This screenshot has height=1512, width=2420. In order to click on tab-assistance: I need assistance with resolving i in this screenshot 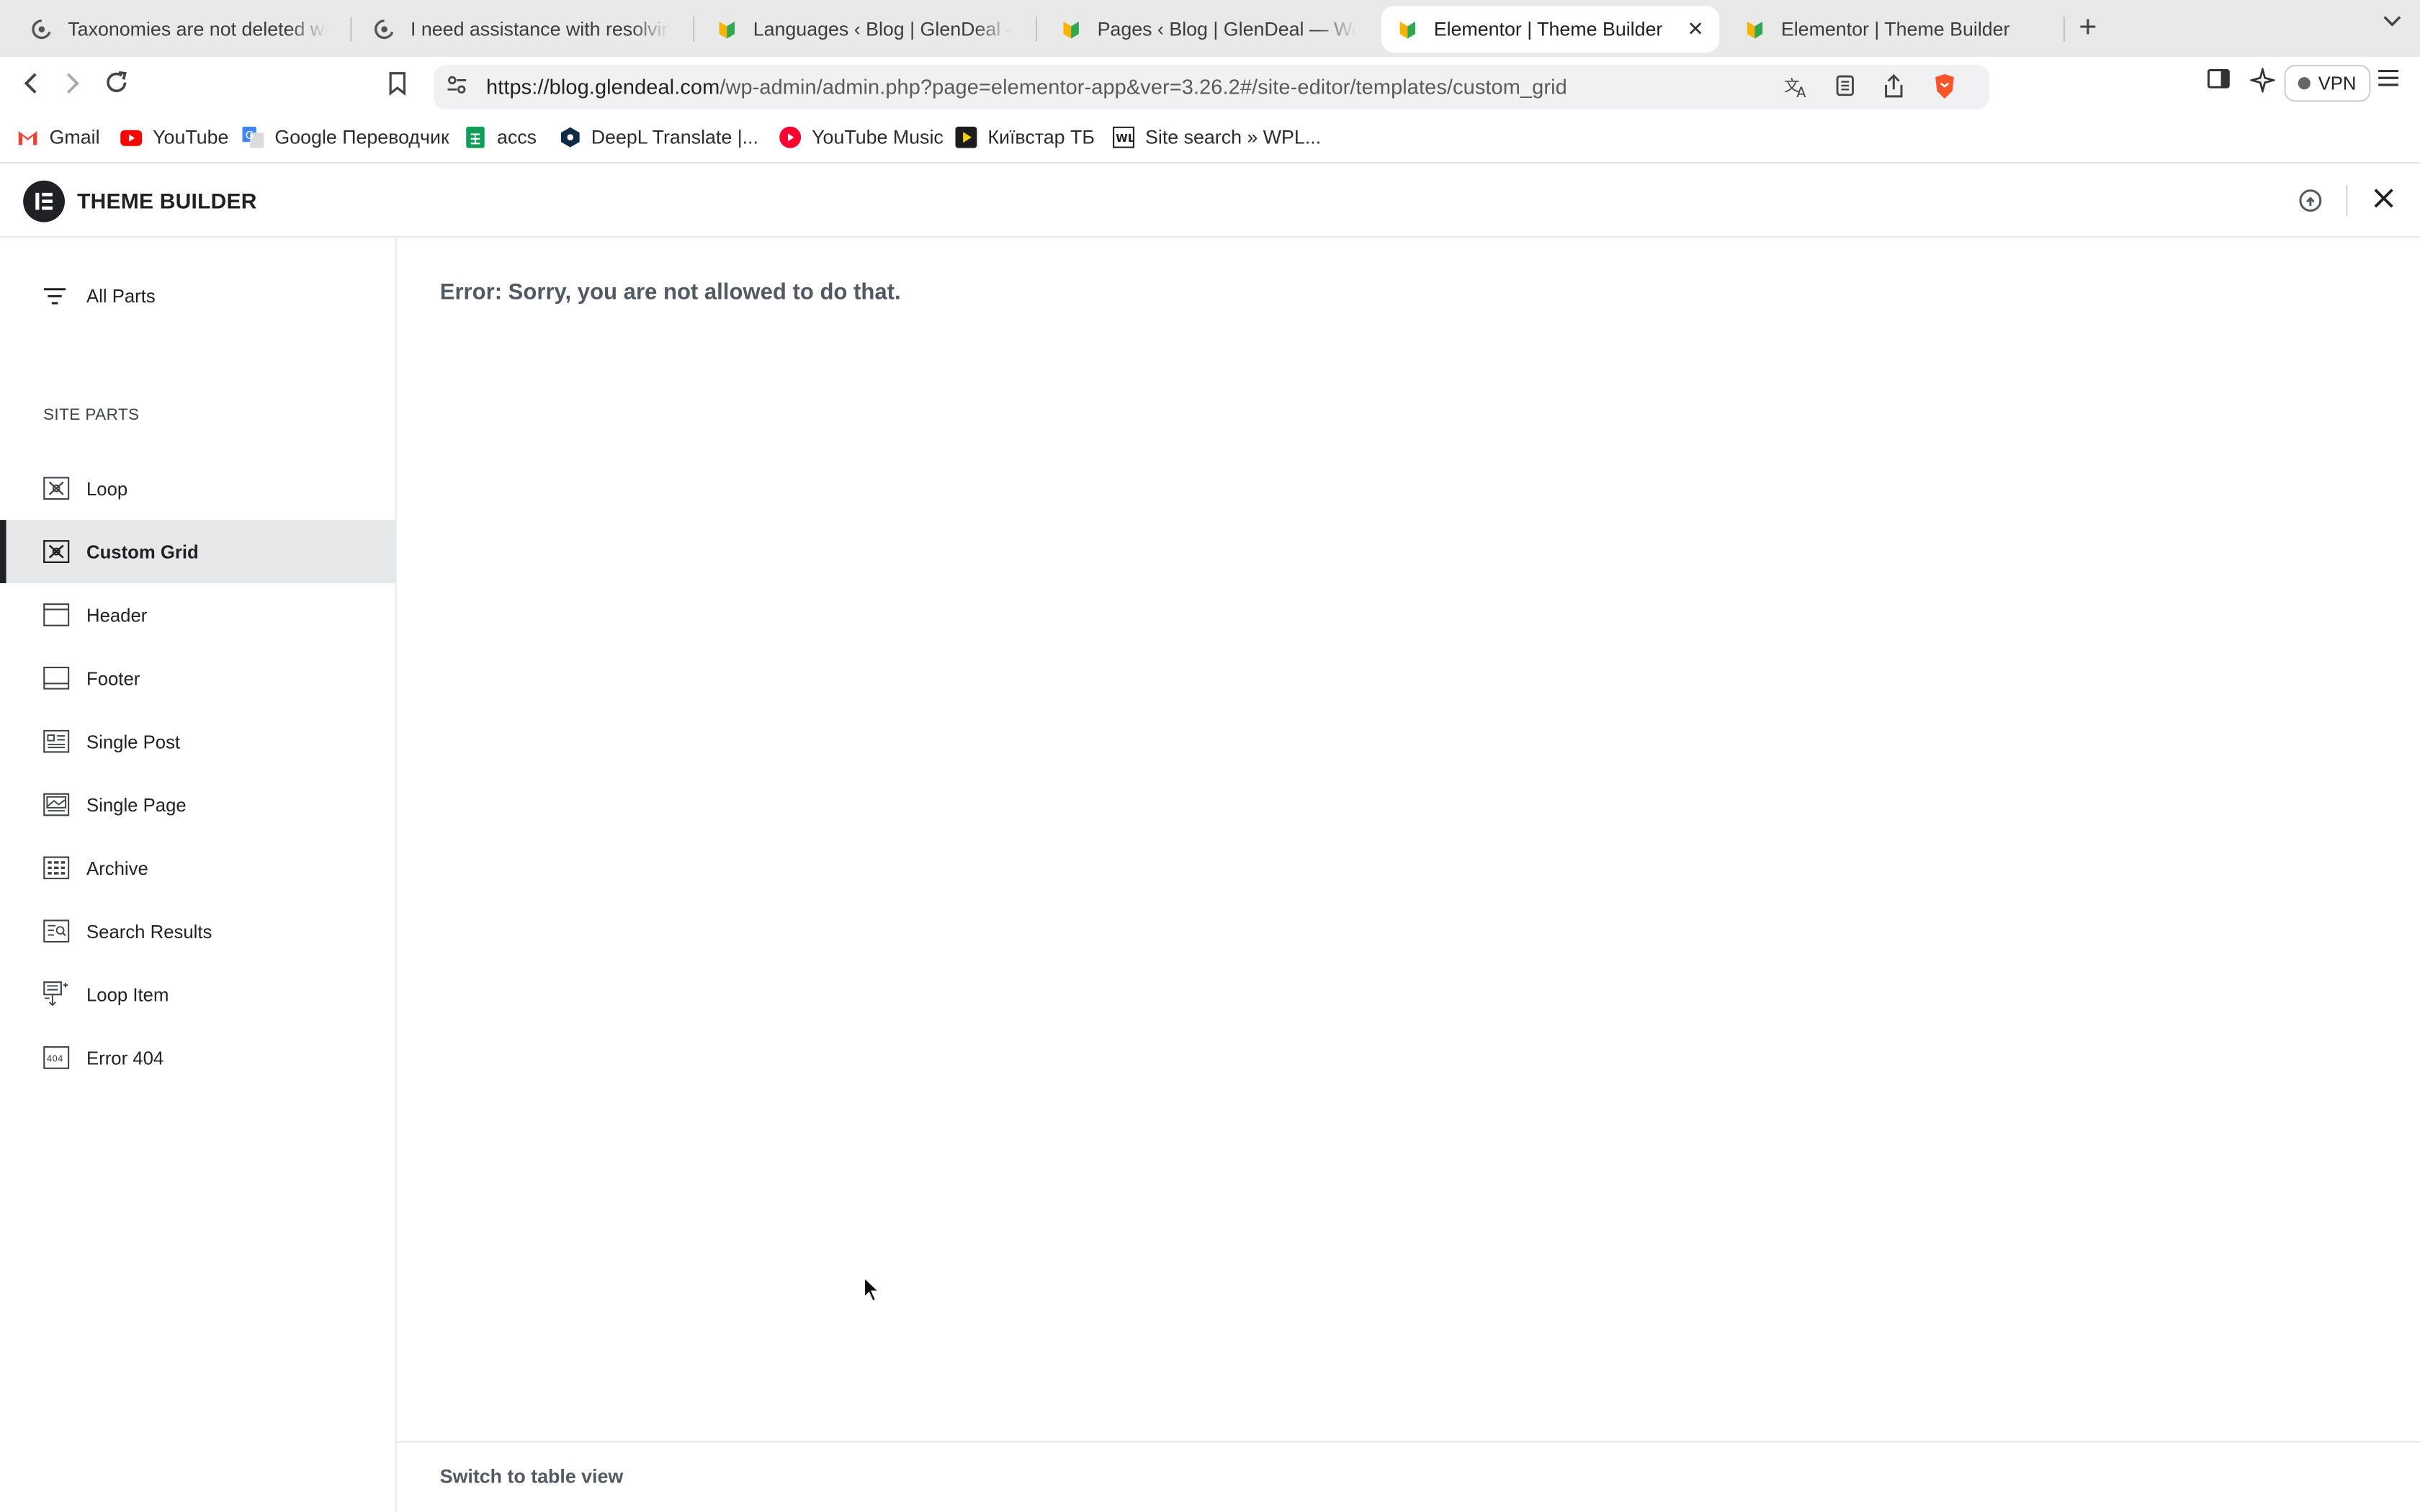, I will do `click(521, 29)`.